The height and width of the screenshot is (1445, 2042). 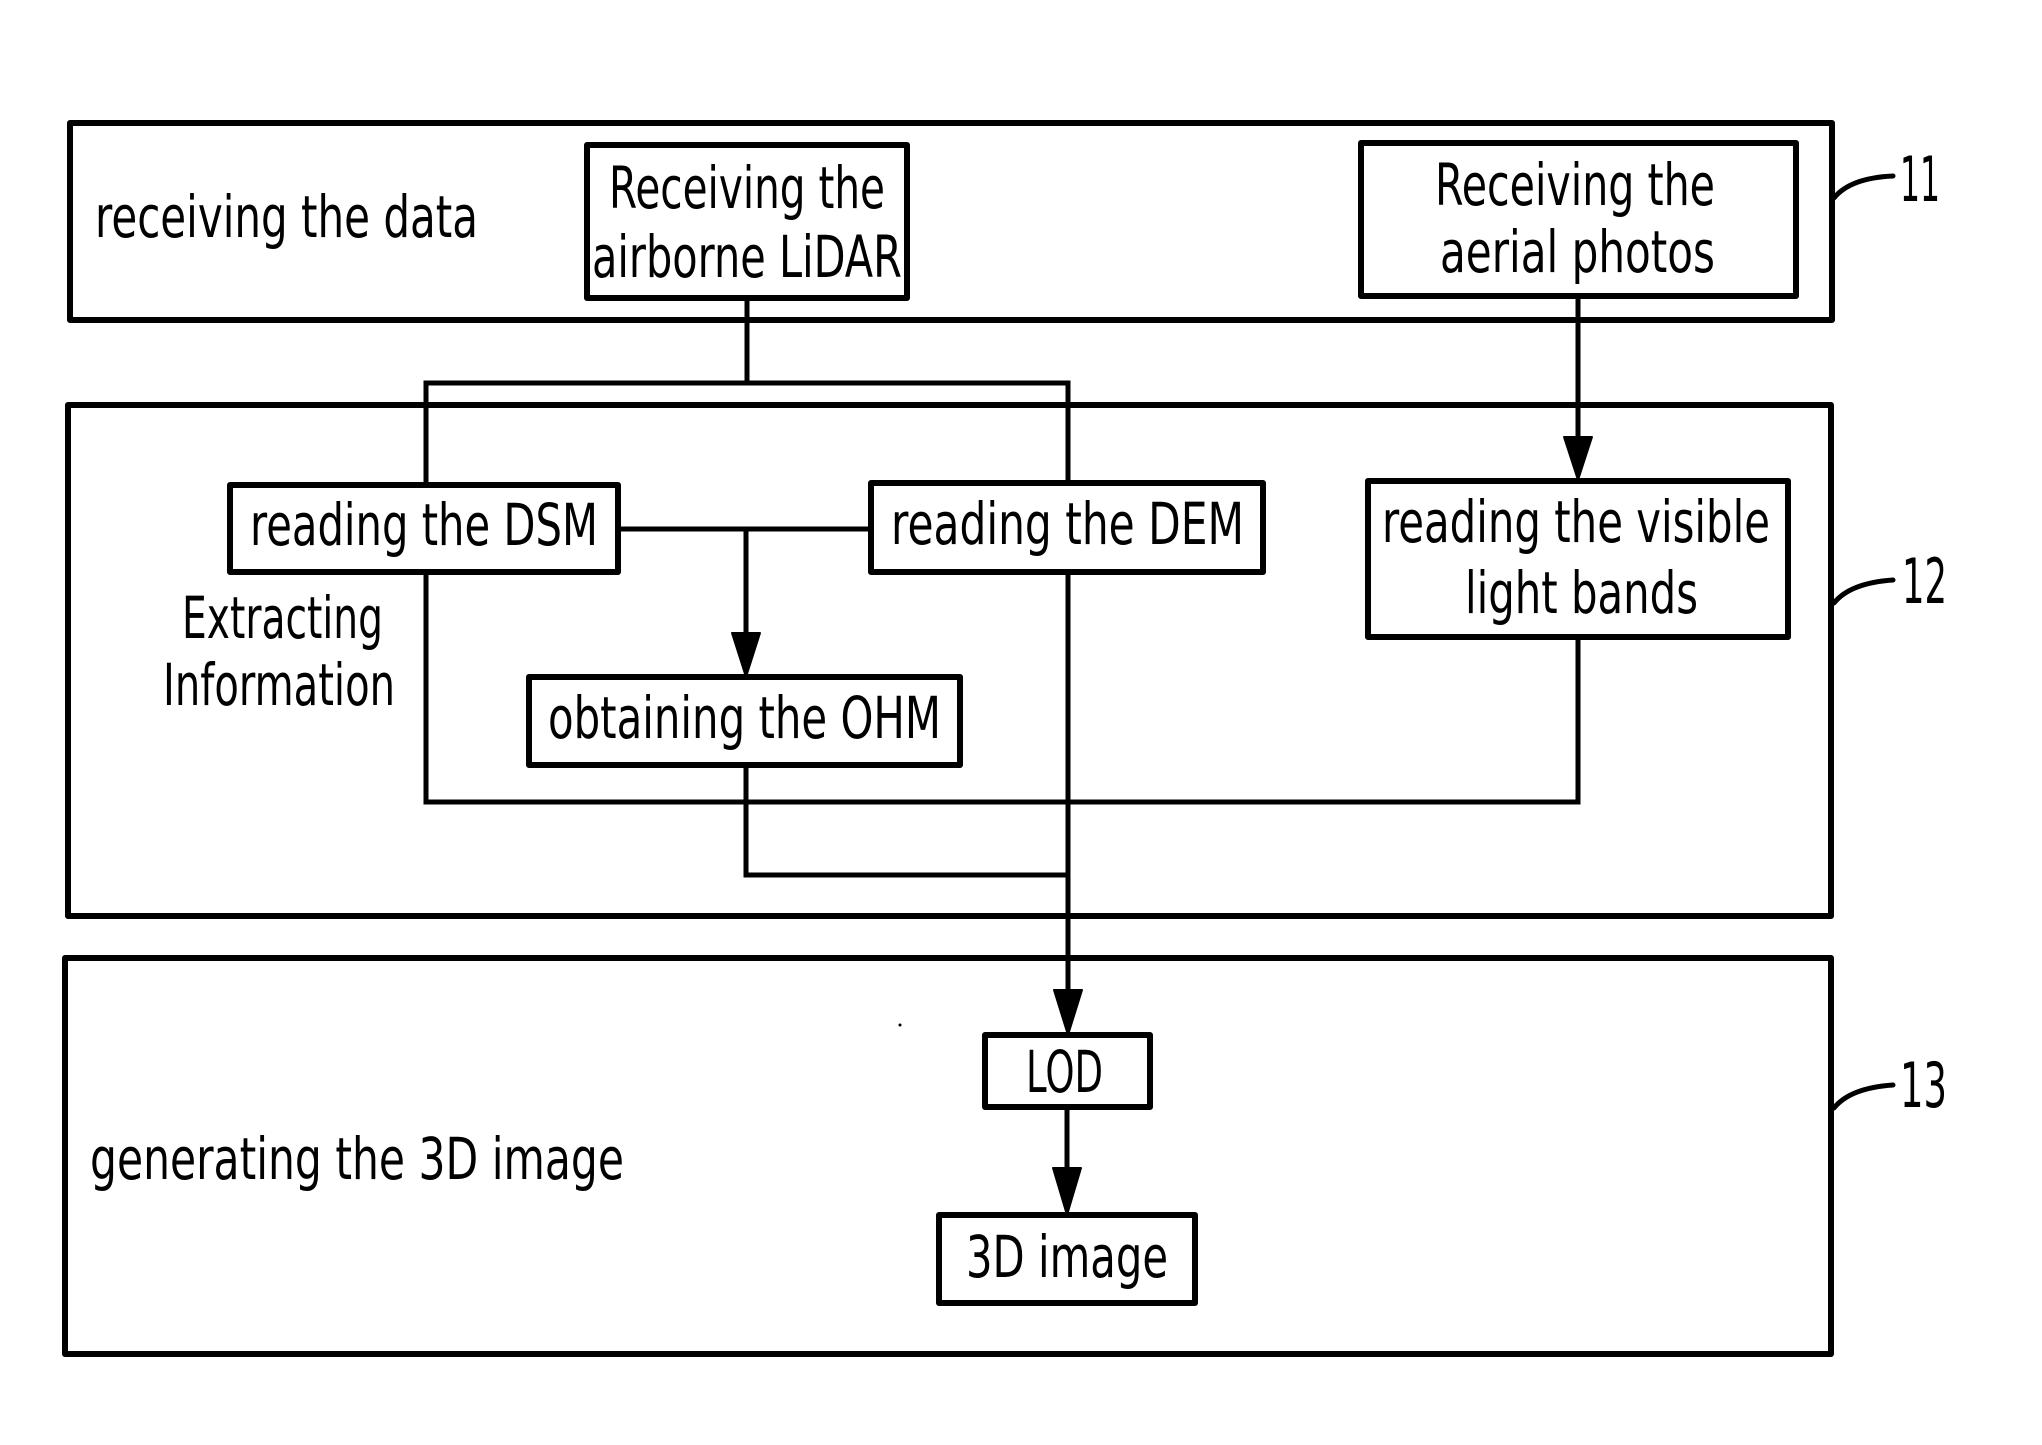 What do you see at coordinates (747, 188) in the screenshot?
I see `node-lidar-line-1: Receiving the` at bounding box center [747, 188].